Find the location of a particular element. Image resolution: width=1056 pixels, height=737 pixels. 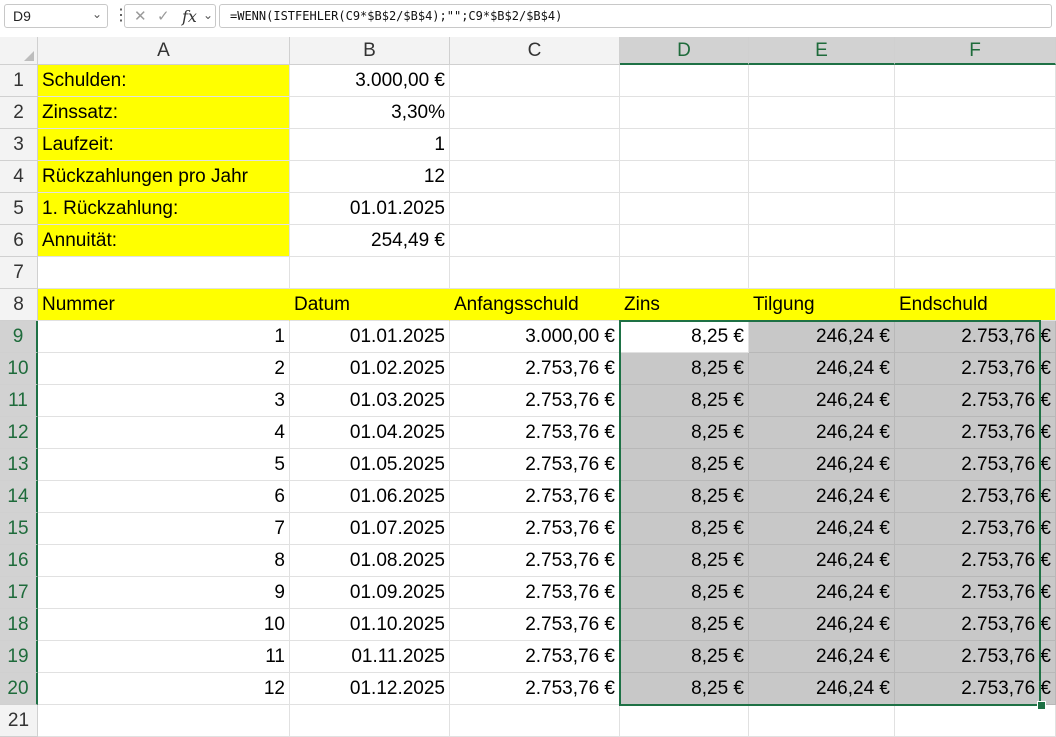

row-header-17: 17 is located at coordinates (19, 593).